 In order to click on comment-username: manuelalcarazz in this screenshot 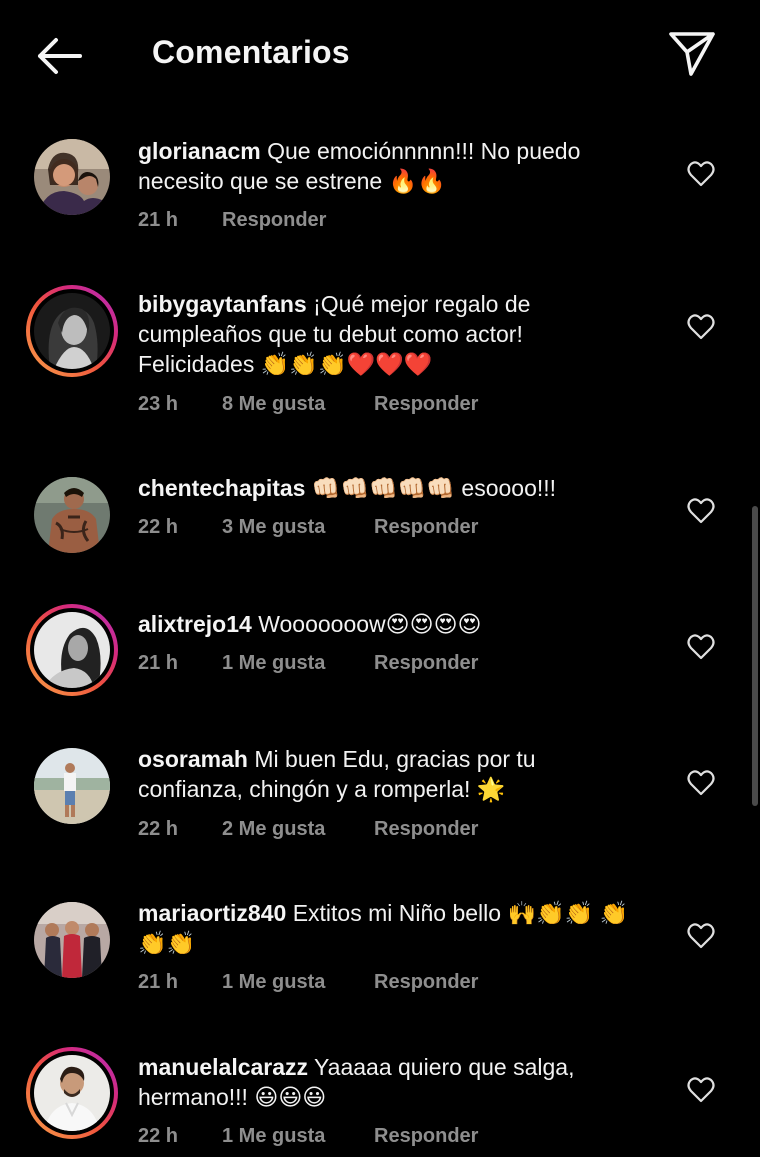, I will do `click(223, 1067)`.